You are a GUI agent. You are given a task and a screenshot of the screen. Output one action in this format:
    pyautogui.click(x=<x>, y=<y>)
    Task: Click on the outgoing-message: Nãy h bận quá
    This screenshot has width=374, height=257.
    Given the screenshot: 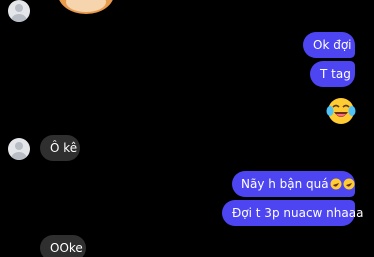 What is the action you would take?
    pyautogui.click(x=293, y=184)
    